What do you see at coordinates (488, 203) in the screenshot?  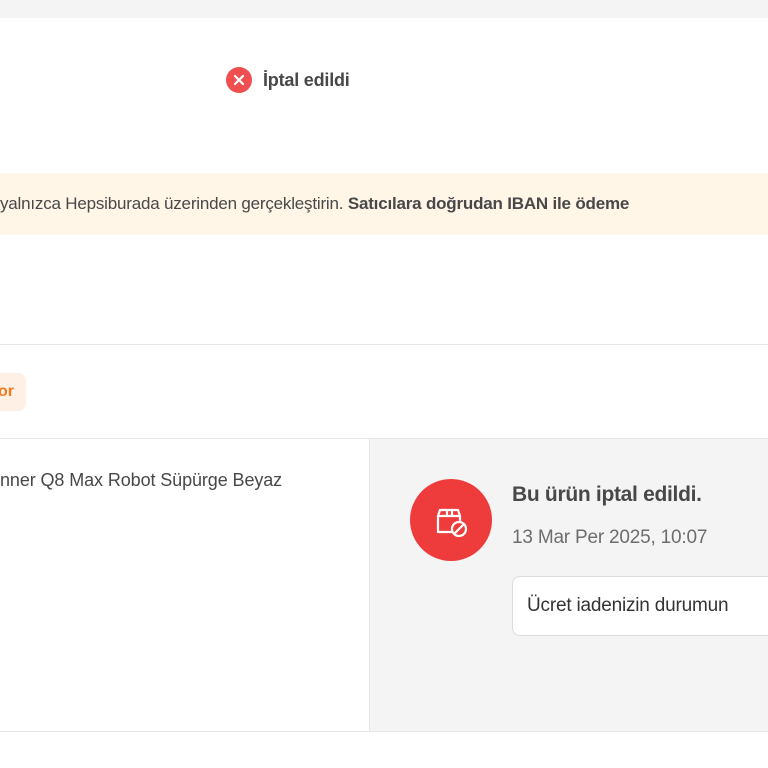 I see `warning-text-bold: Satıcılara doğrudan IBAN ile ödeme` at bounding box center [488, 203].